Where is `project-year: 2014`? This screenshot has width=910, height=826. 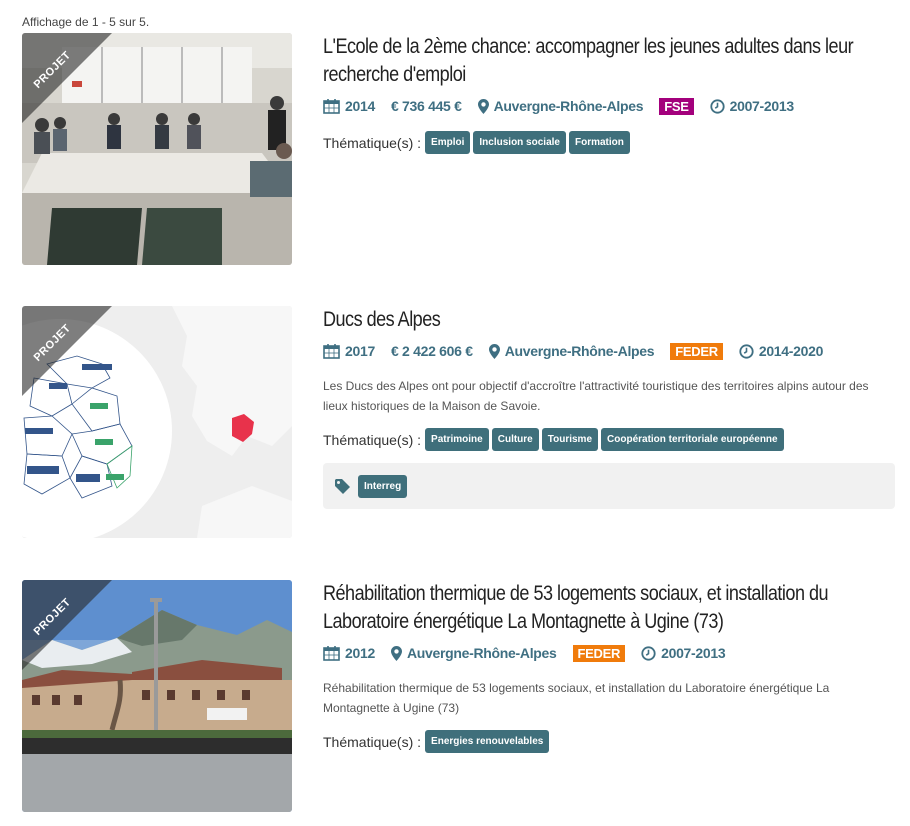
project-year: 2014 is located at coordinates (360, 106).